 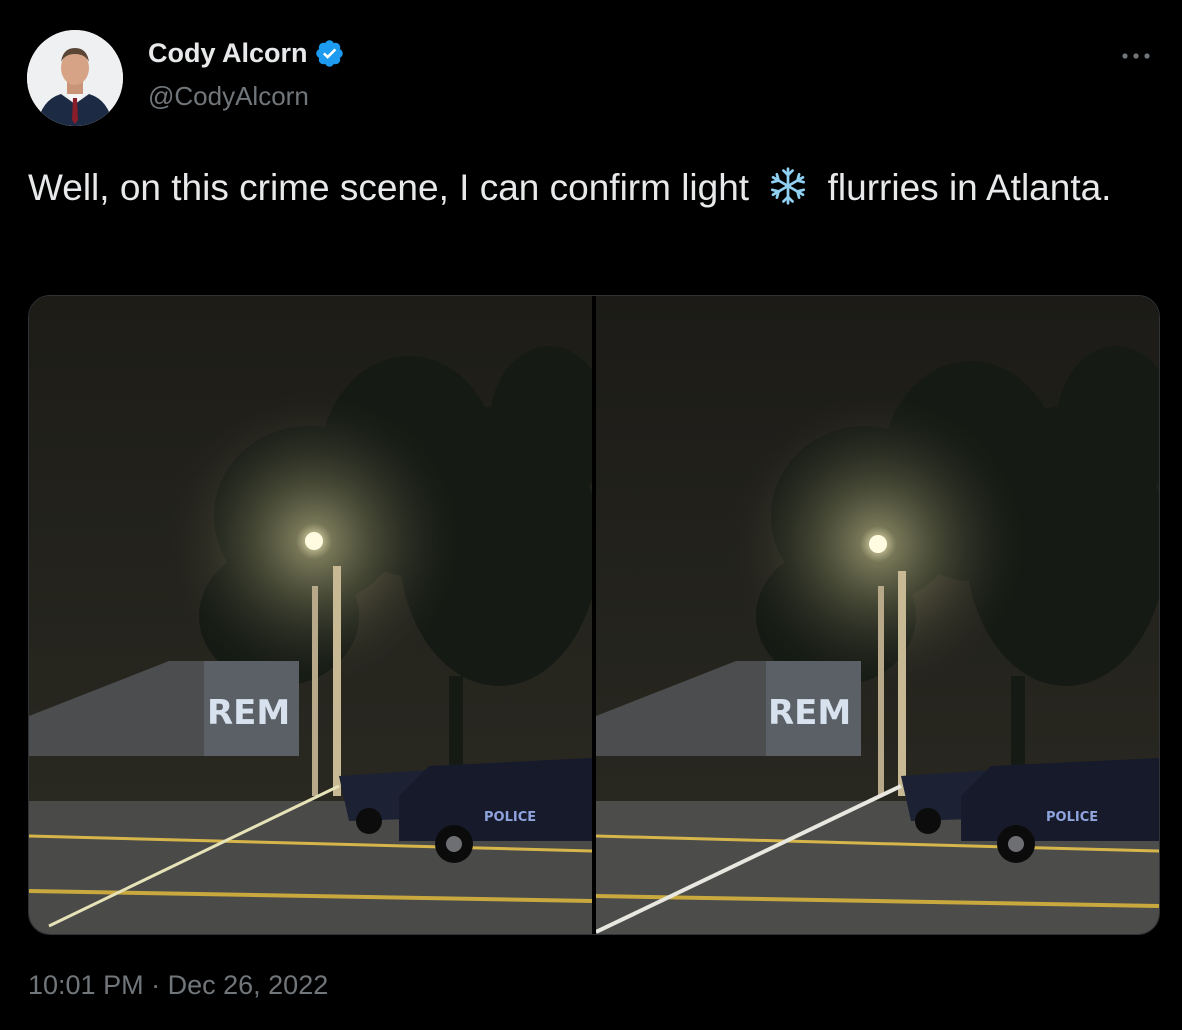 I want to click on ellipsis-icon, so click(x=1136, y=56).